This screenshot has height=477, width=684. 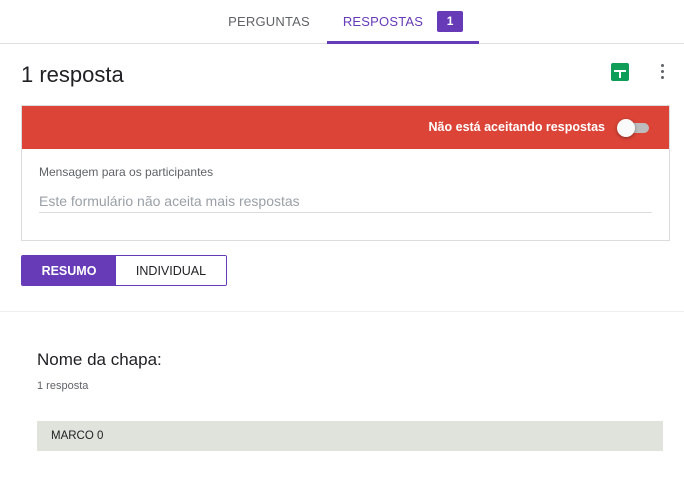 What do you see at coordinates (350, 436) in the screenshot?
I see `answer-row: MARCO 0` at bounding box center [350, 436].